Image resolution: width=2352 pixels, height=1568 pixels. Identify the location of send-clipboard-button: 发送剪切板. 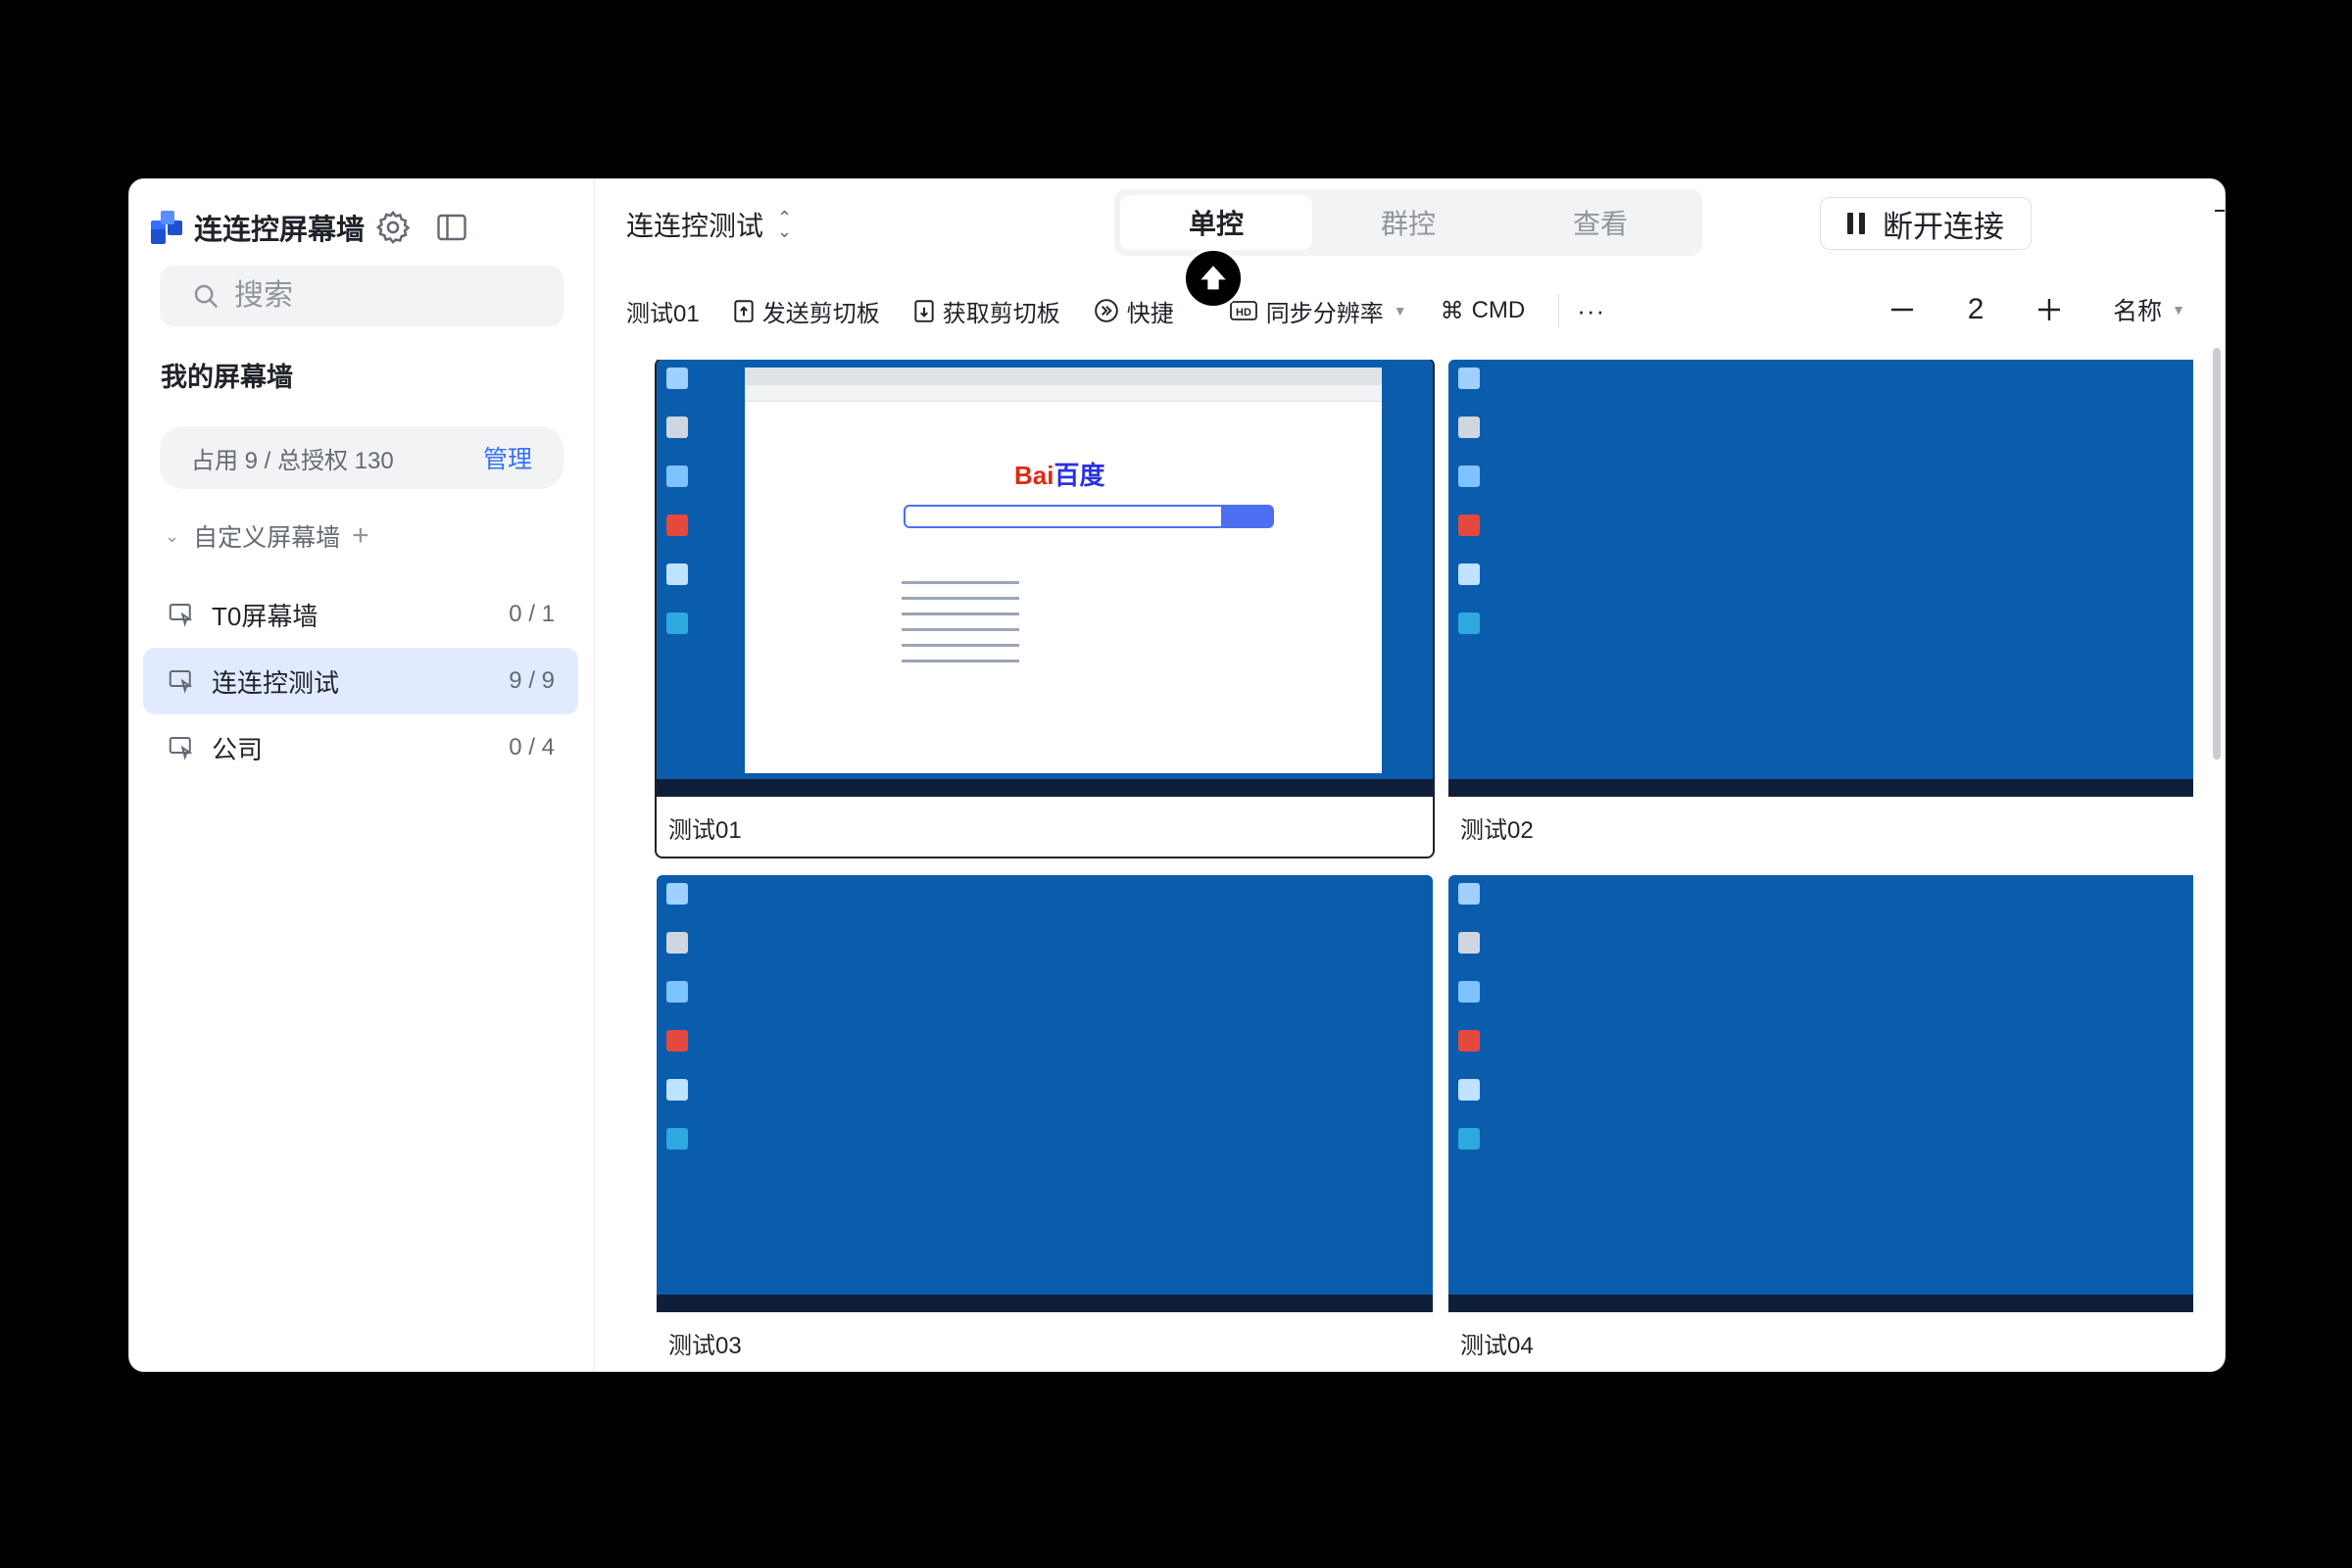
(806, 311).